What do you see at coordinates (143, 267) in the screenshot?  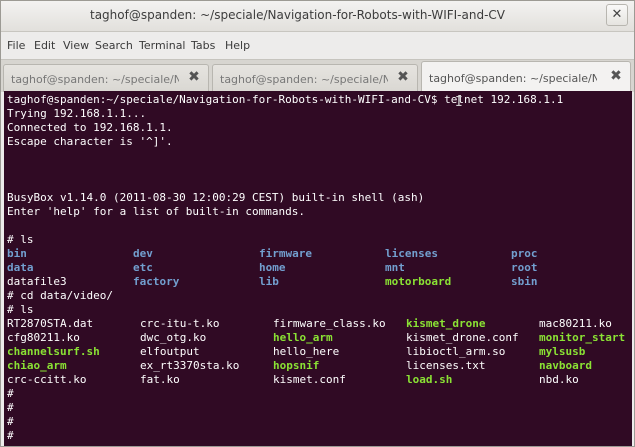 I see `directory-entry: etc` at bounding box center [143, 267].